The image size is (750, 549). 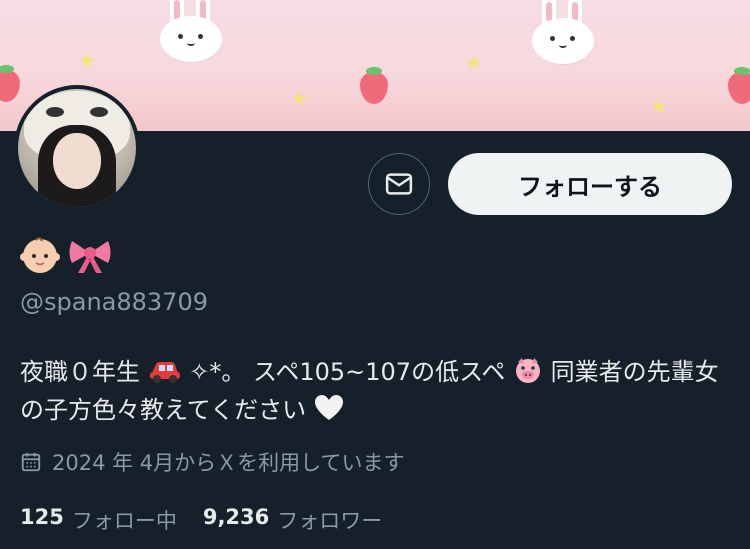 I want to click on avatar-ring, so click(x=77, y=148).